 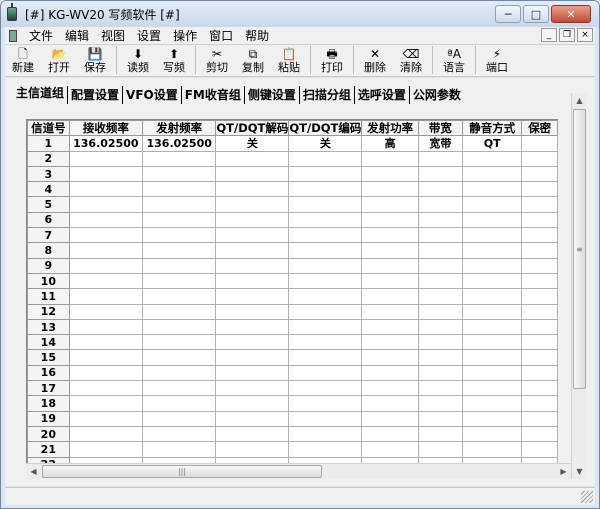 I want to click on toolbar-button: ⚡ 端口, so click(x=497, y=60).